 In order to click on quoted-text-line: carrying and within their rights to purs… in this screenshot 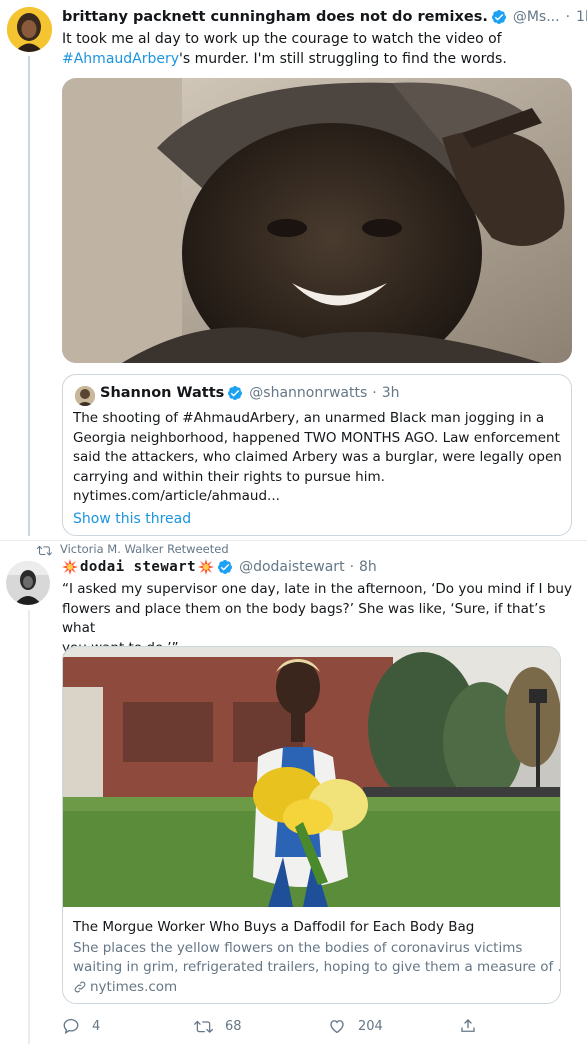, I will do `click(229, 476)`.